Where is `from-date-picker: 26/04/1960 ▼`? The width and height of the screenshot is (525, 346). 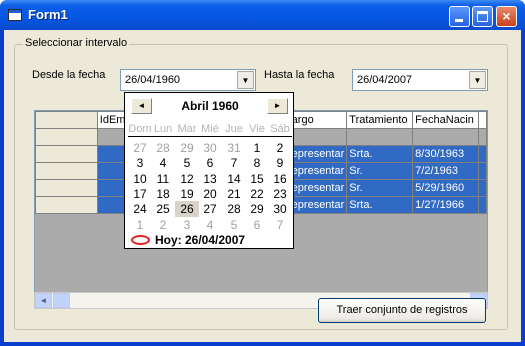 from-date-picker: 26/04/1960 ▼ is located at coordinates (188, 80).